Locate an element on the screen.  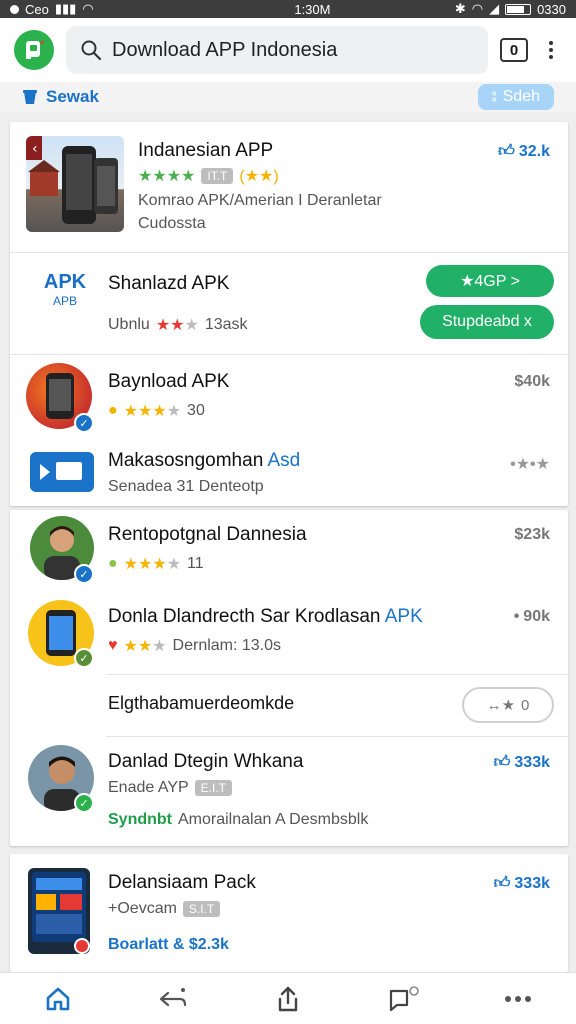
rating-stars-icon: •★•★ is located at coordinates (530, 464).